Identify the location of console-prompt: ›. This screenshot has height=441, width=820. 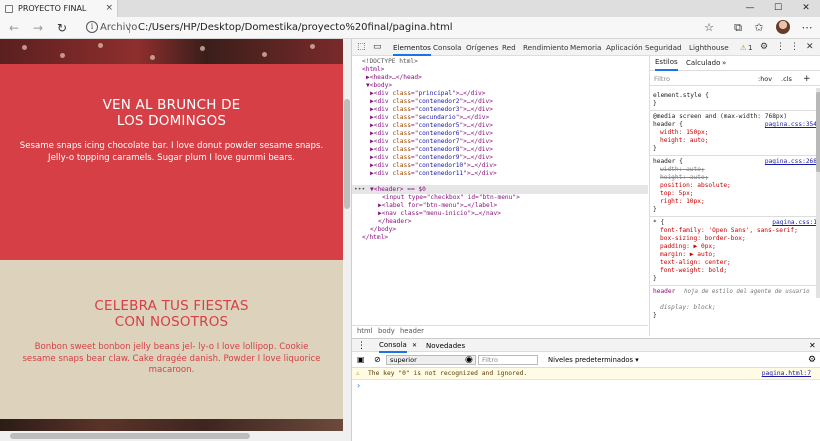
(358, 385).